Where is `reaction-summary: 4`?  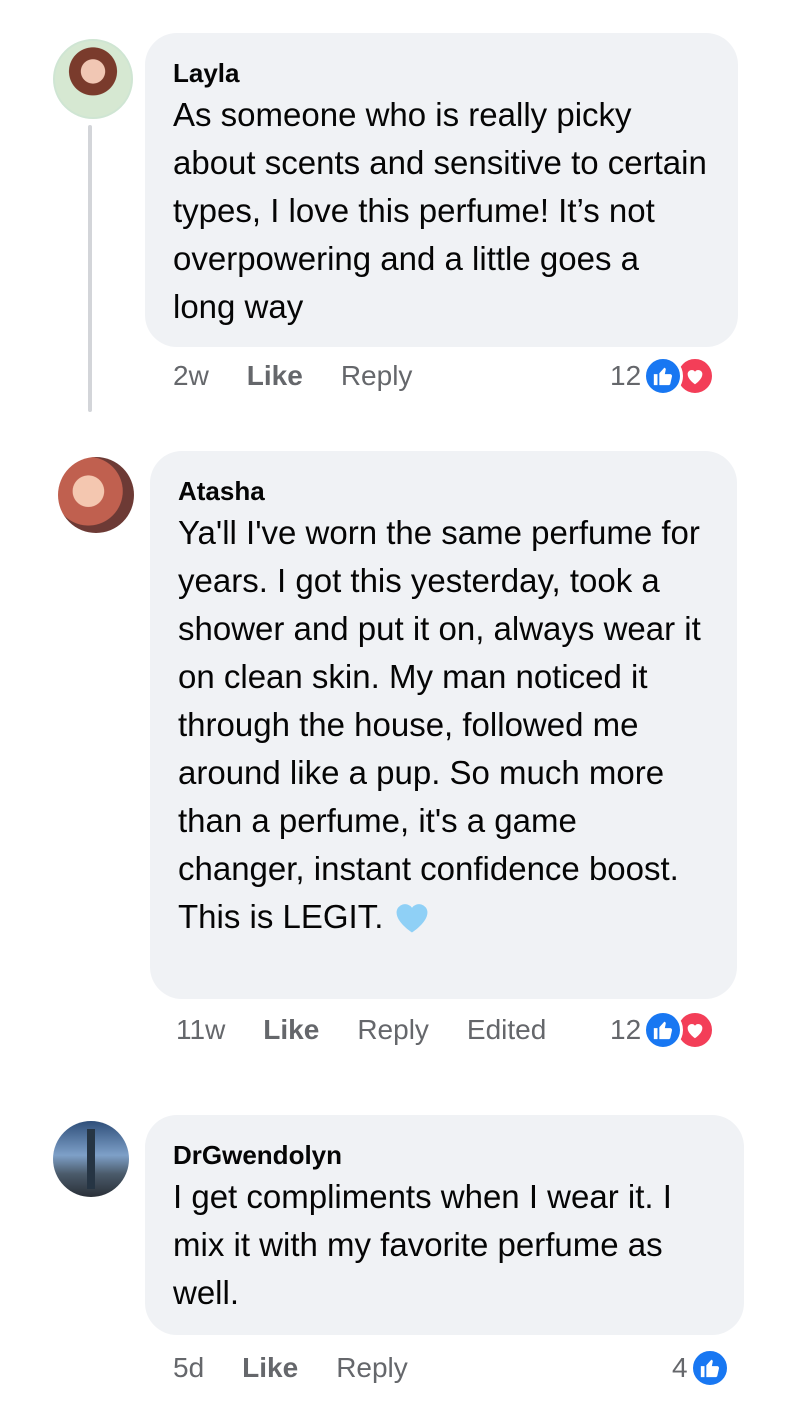 reaction-summary: 4 is located at coordinates (701, 1368).